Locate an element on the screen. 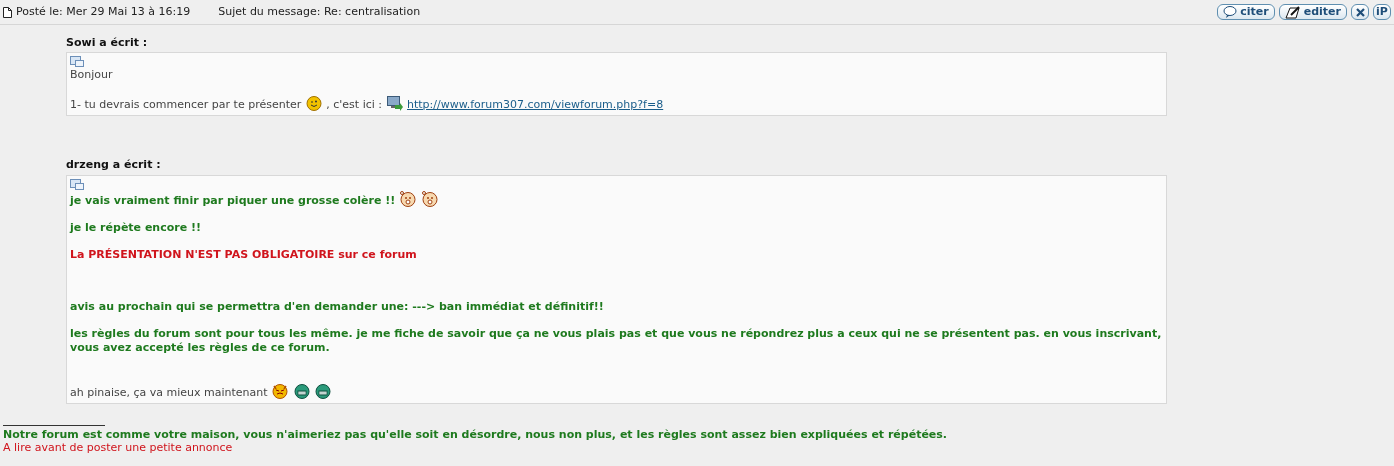 This screenshot has width=1394, height=466. quote-text: avis au prochain qui se permettra d'en demander une: ---> ban immédiat et définitif!! is located at coordinates (337, 306).